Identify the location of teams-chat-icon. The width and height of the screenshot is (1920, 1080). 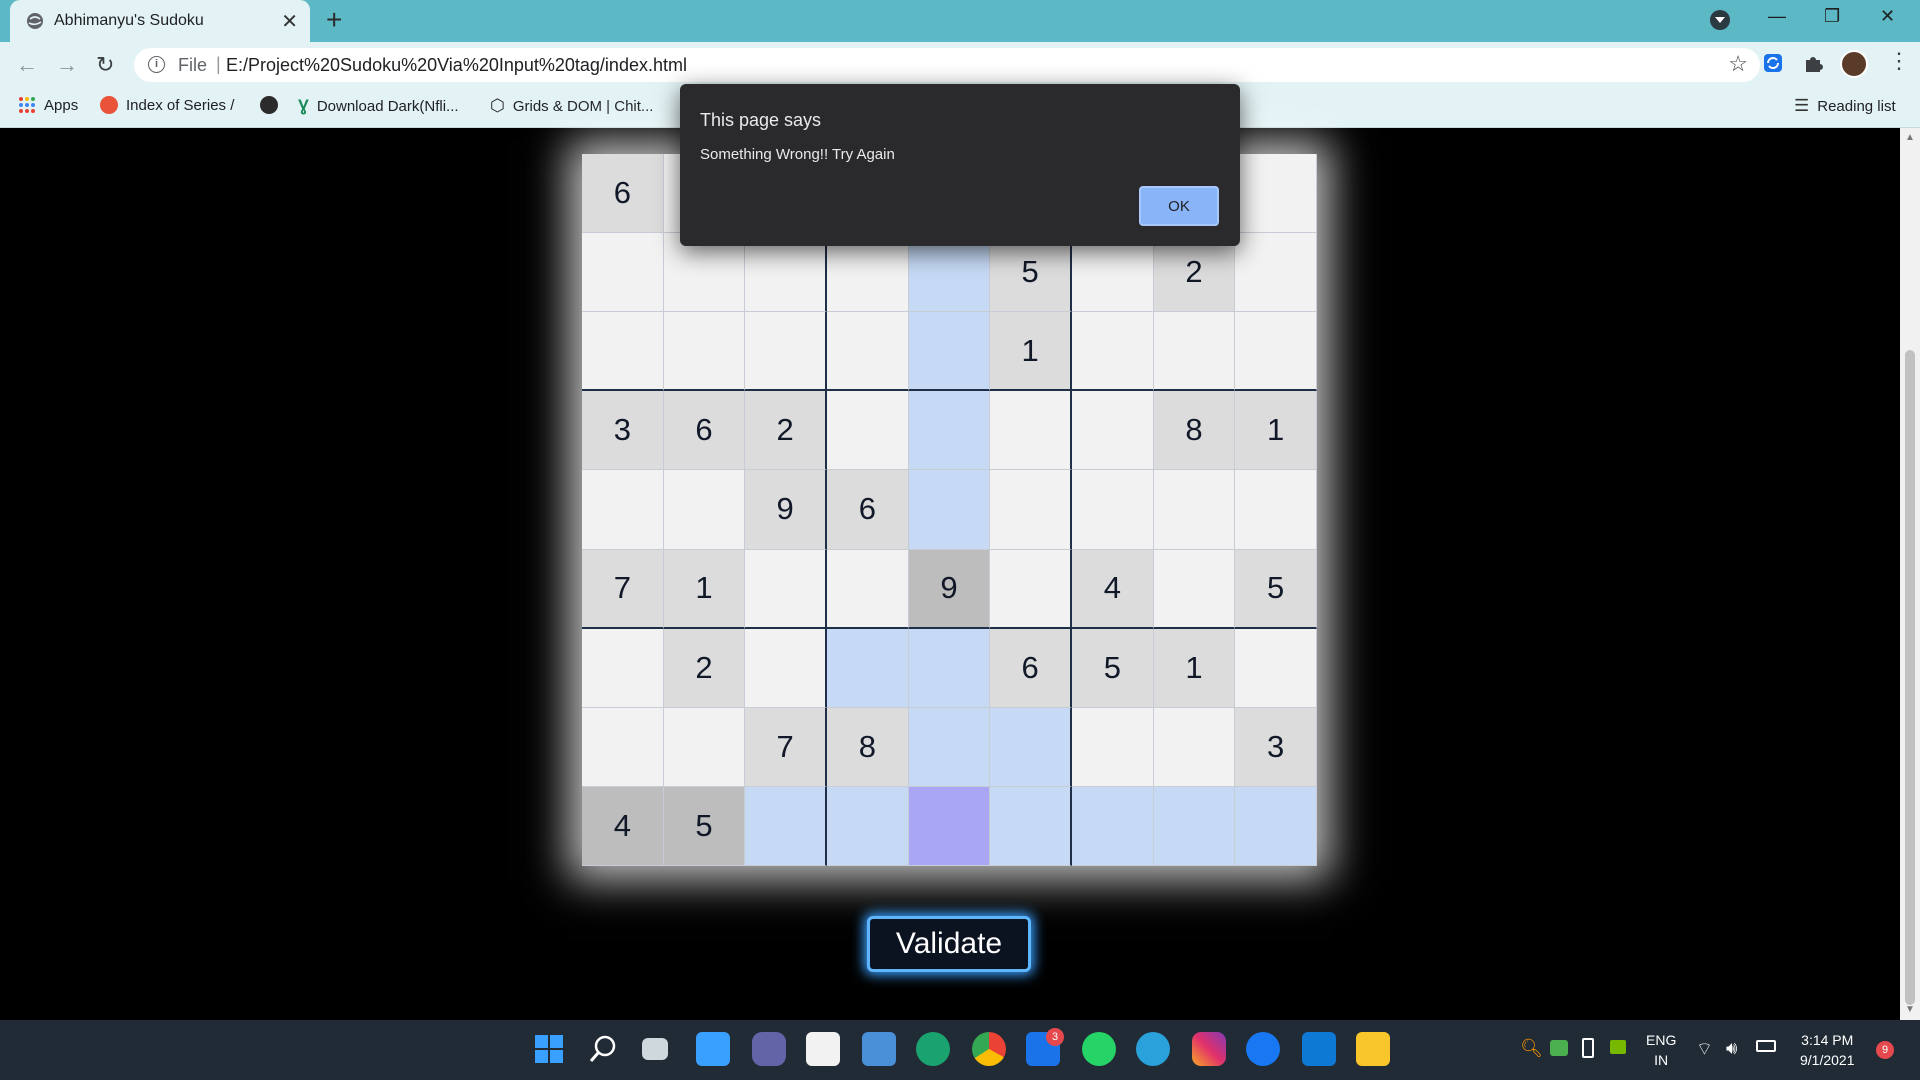
(769, 1049).